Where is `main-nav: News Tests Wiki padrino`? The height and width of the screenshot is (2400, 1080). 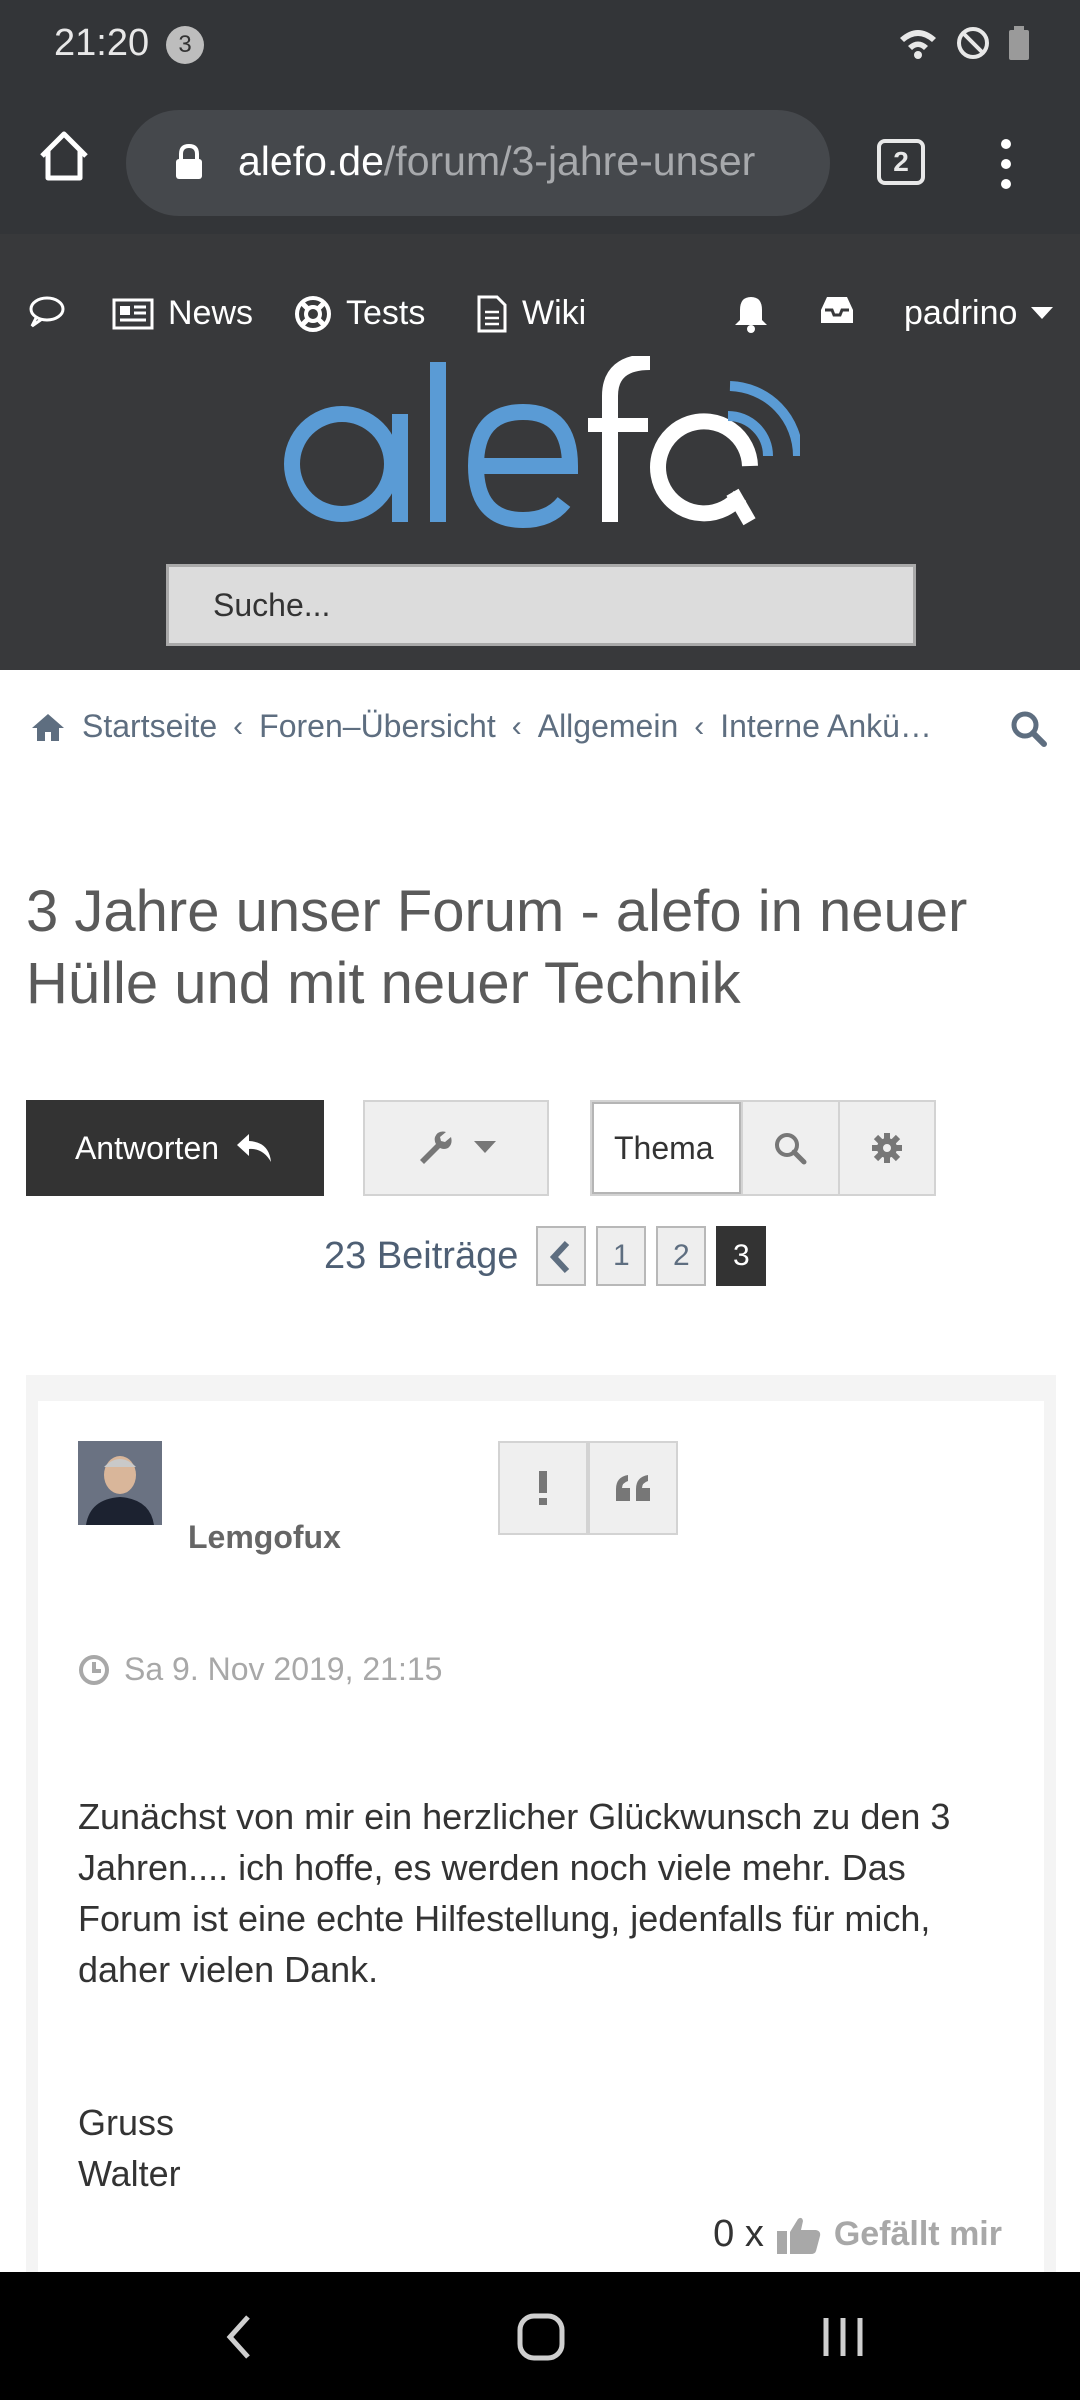
main-nav: News Tests Wiki padrino is located at coordinates (540, 319).